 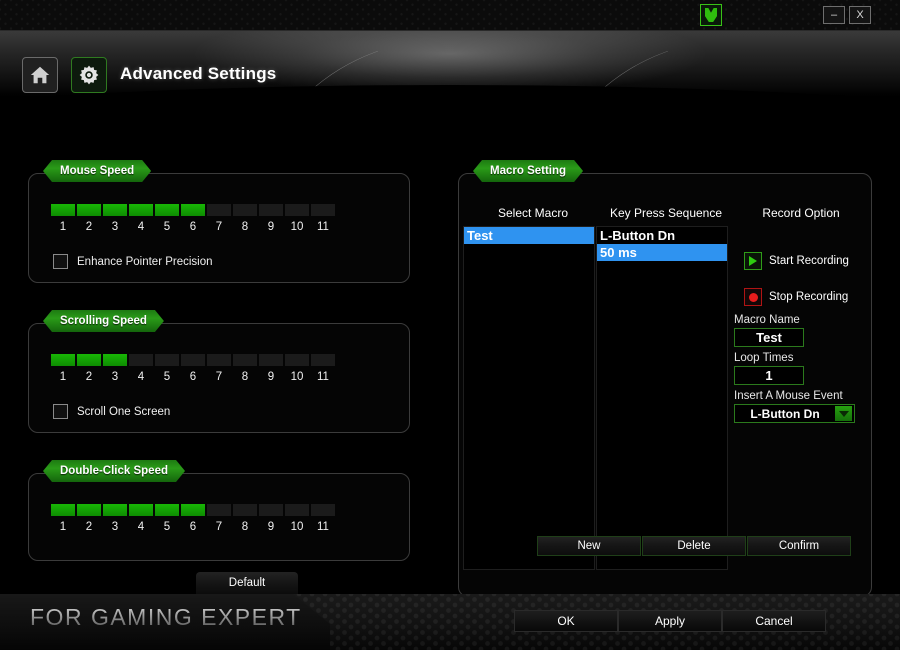 I want to click on insert-mouse-event-value: L-Button Dn, so click(x=785, y=413).